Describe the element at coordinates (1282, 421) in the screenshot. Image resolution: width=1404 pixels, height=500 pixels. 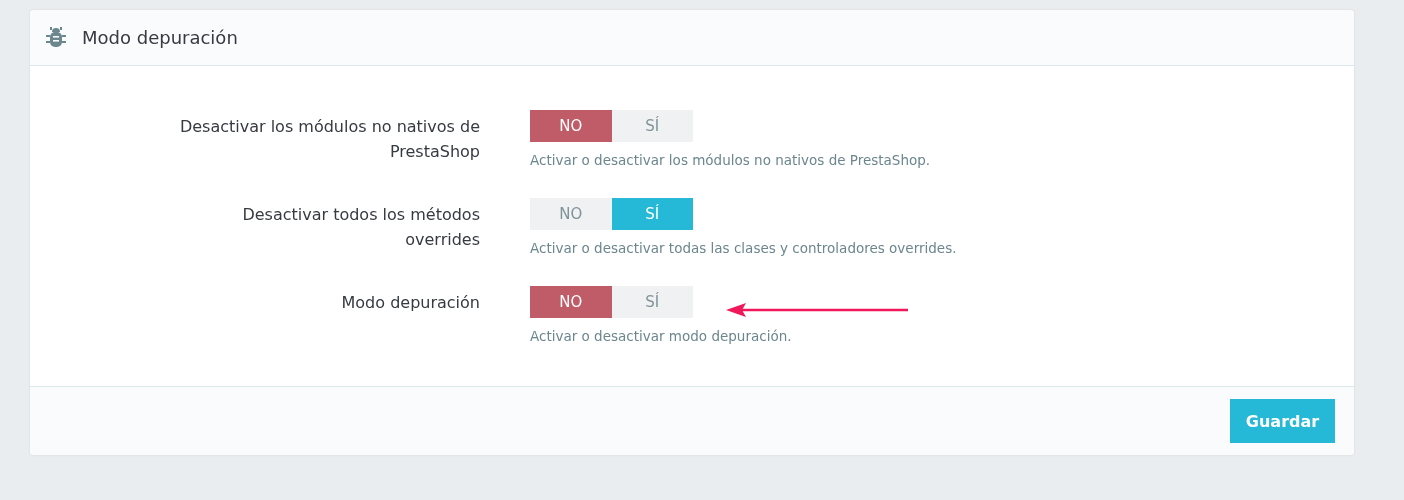
I see `save-button: Guardar` at that location.